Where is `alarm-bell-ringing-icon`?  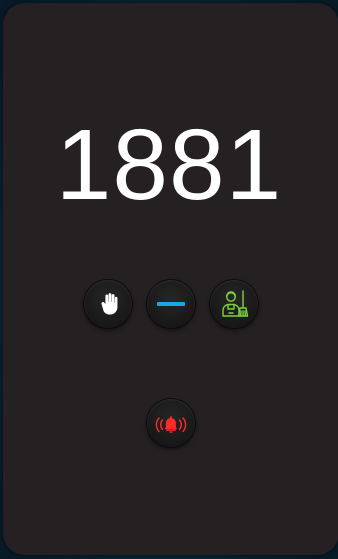
alarm-bell-ringing-icon is located at coordinates (171, 423).